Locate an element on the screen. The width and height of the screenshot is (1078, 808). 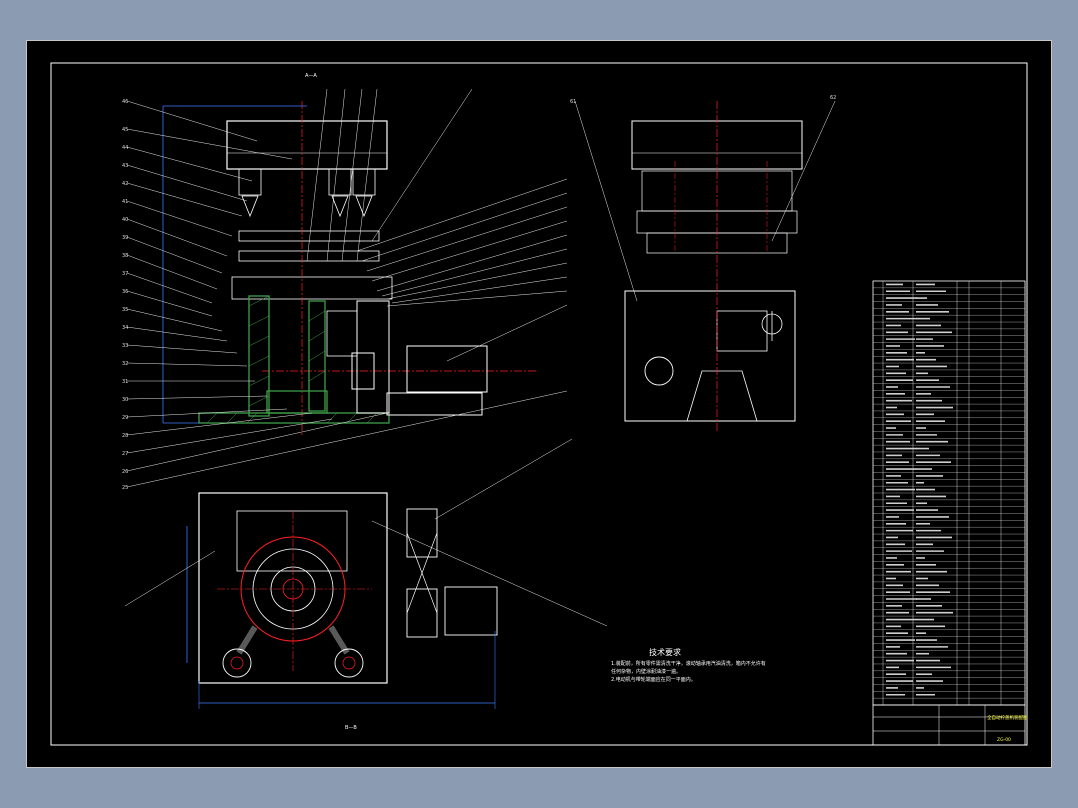
svg-text: 37 is located at coordinates (125, 274).